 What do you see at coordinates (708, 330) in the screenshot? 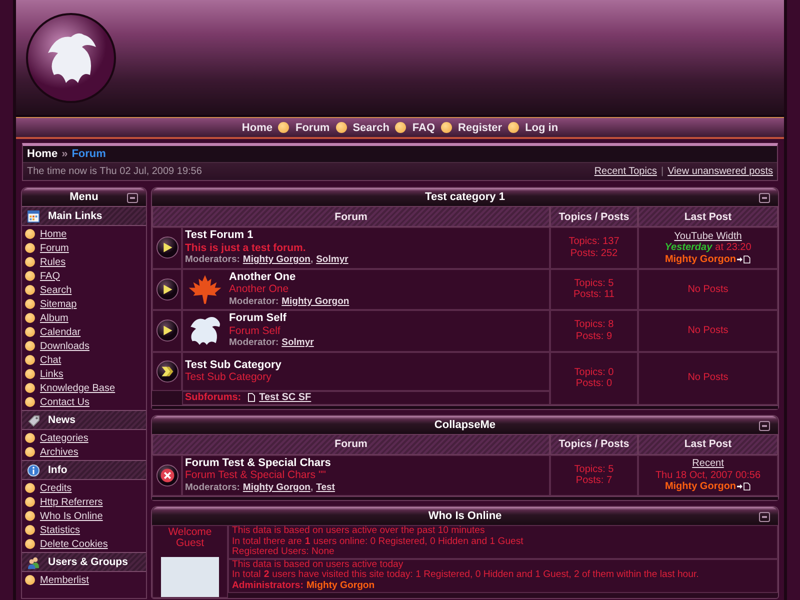
I see `no-posts-text: No Posts` at bounding box center [708, 330].